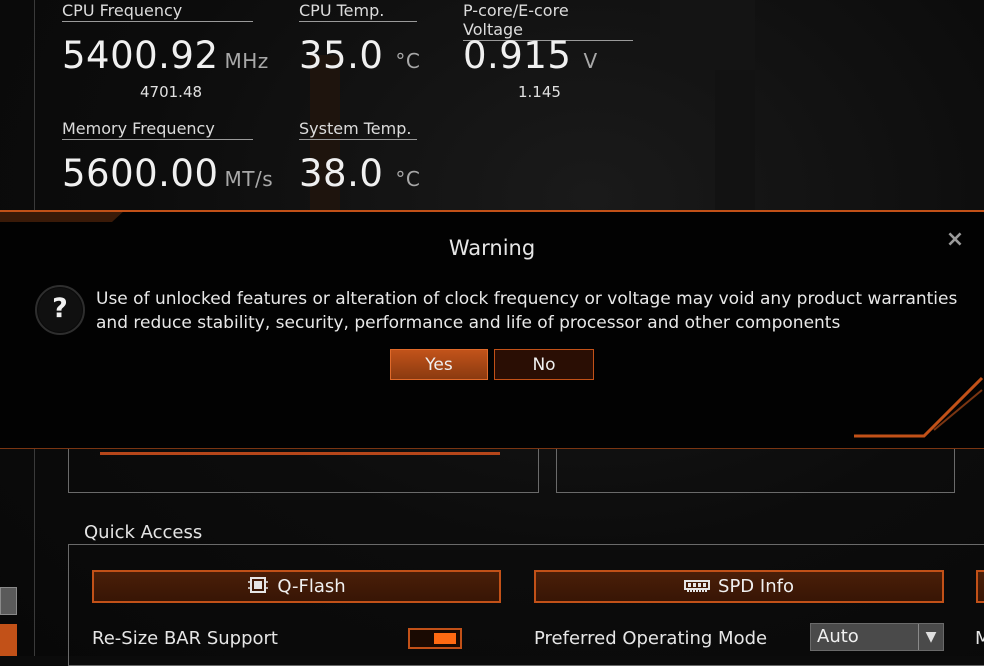 The width and height of the screenshot is (984, 666). I want to click on voltage-secondary: 1.145, so click(539, 92).